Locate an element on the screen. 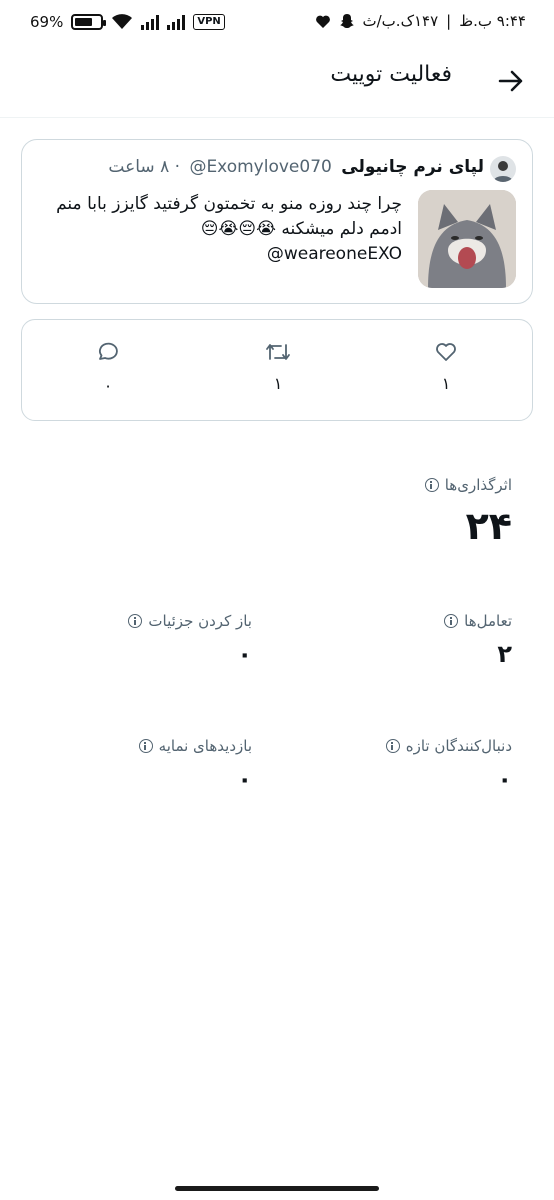 The height and width of the screenshot is (1200, 554). detail-expands-label: باز کردن جزئیات is located at coordinates (200, 621).